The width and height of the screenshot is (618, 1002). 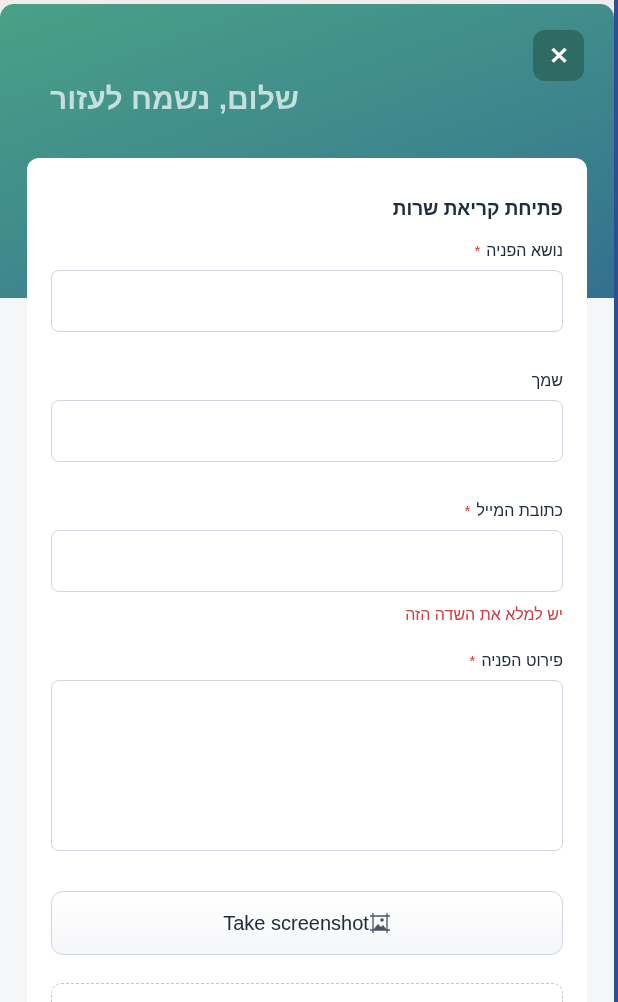 I want to click on field-label: כתובת המייל, so click(x=519, y=511).